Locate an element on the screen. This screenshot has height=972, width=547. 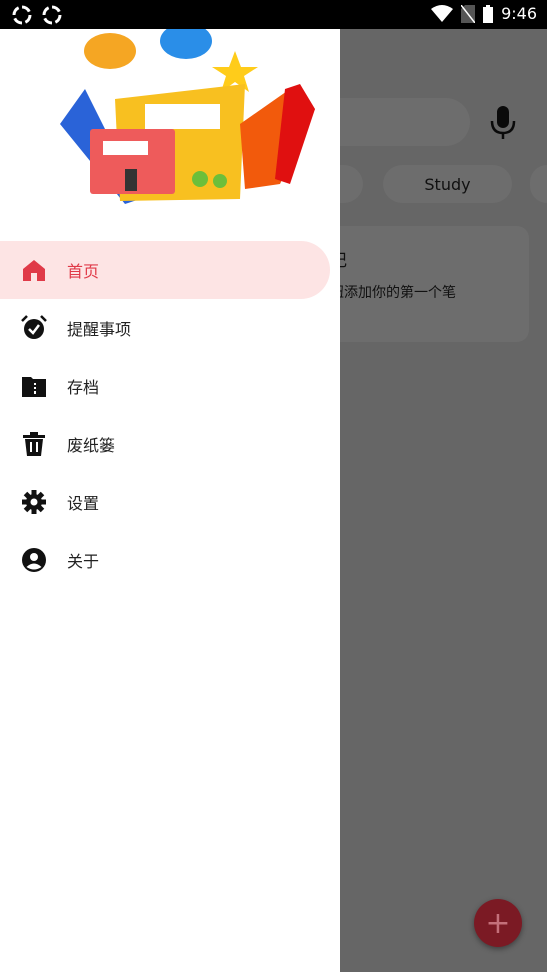
status-bar: 9:46 is located at coordinates (273, 14).